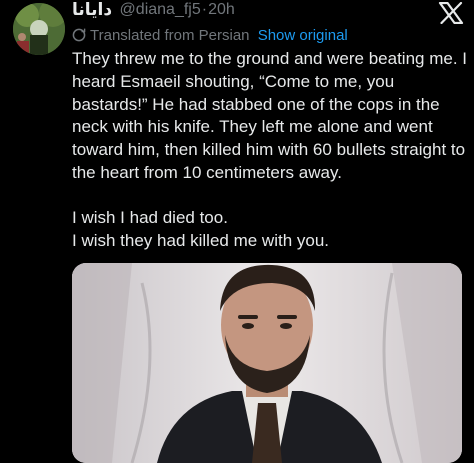  I want to click on show-original-link: Show original, so click(303, 35).